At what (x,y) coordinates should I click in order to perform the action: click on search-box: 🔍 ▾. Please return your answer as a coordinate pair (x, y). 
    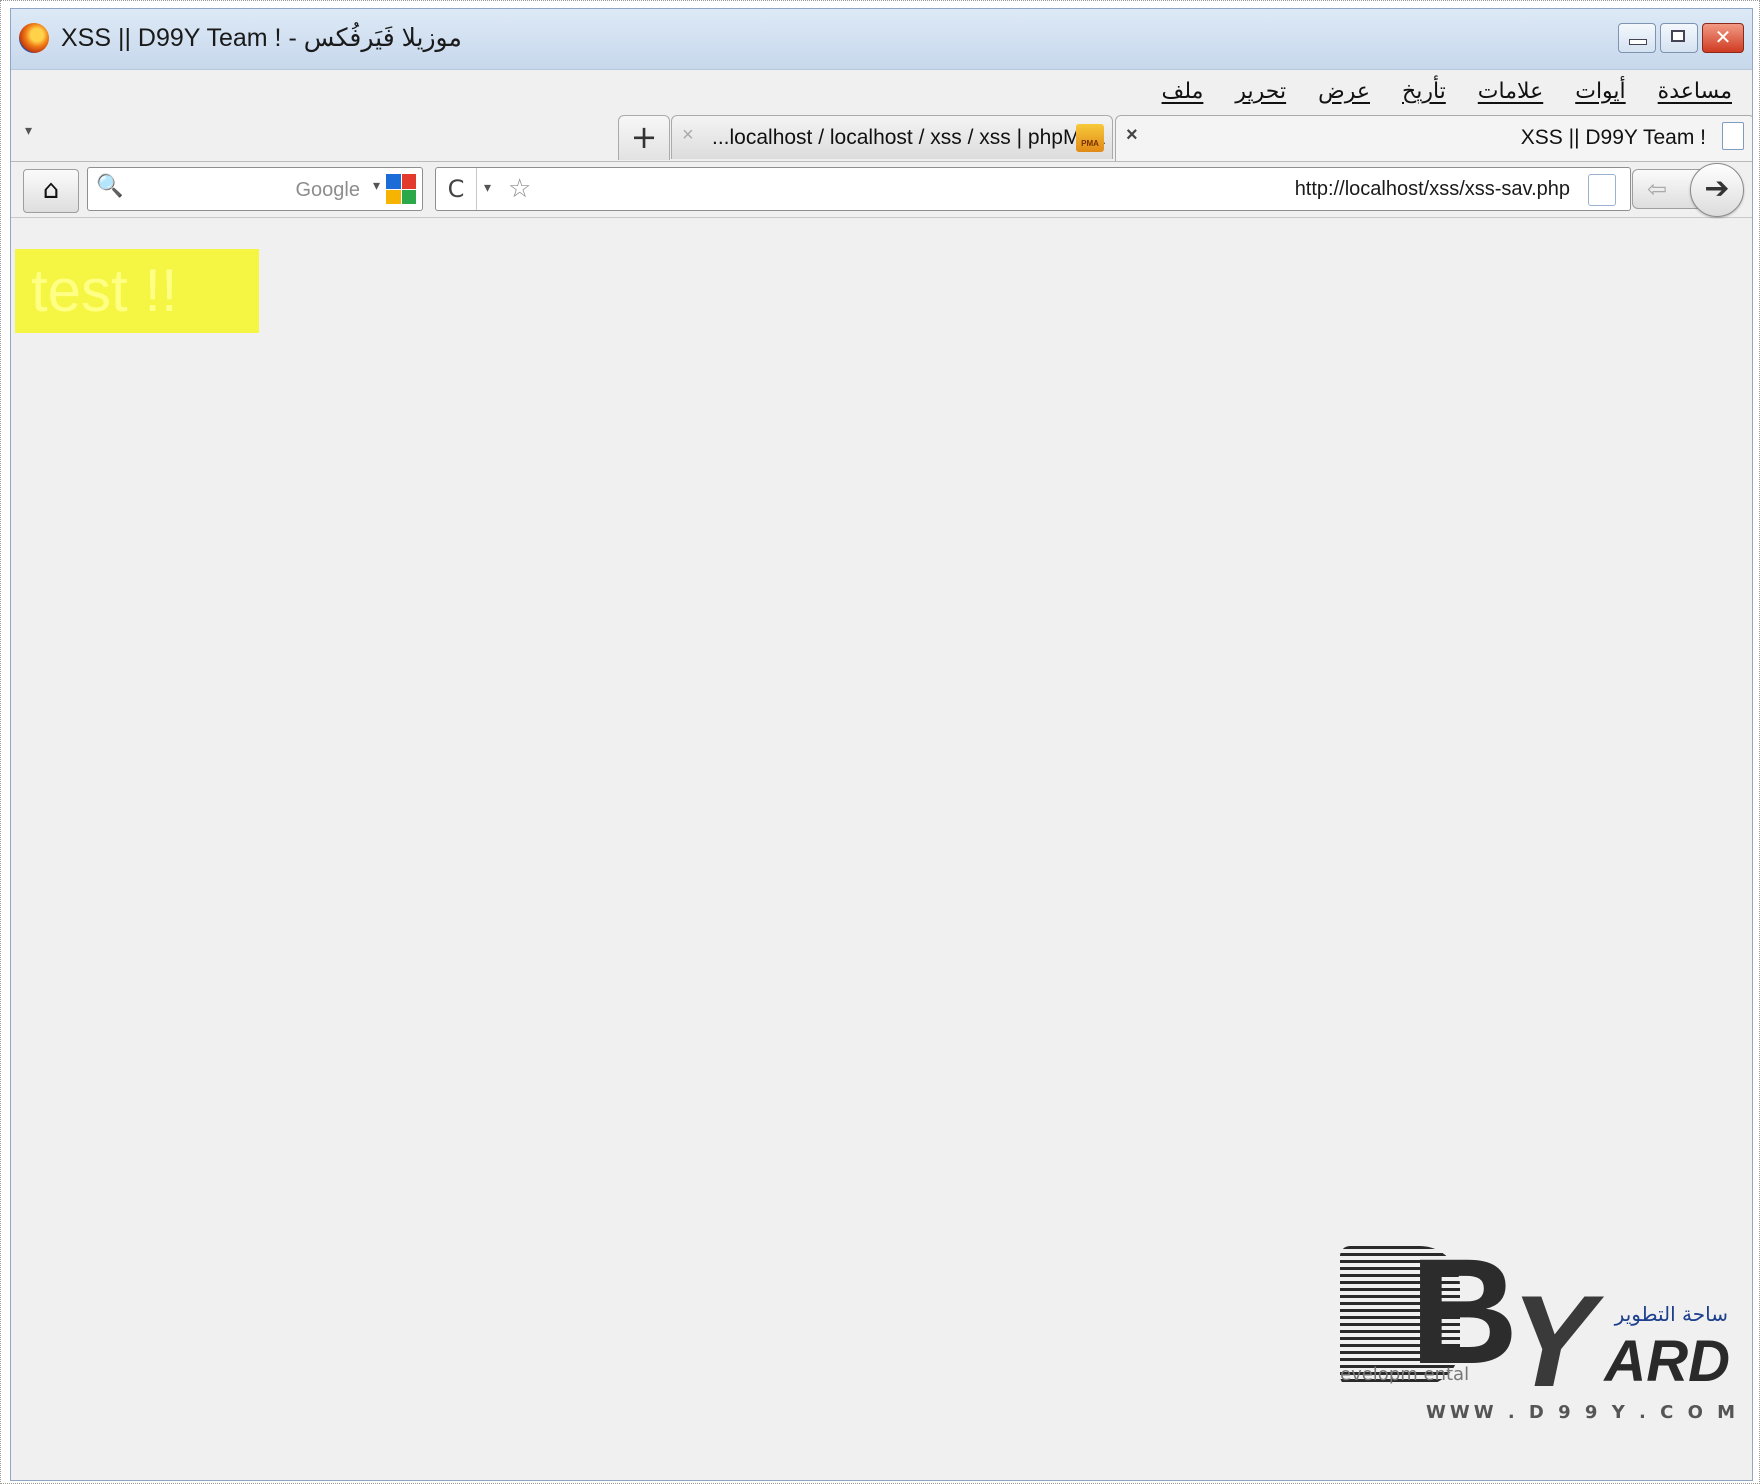
    Looking at the image, I should click on (255, 189).